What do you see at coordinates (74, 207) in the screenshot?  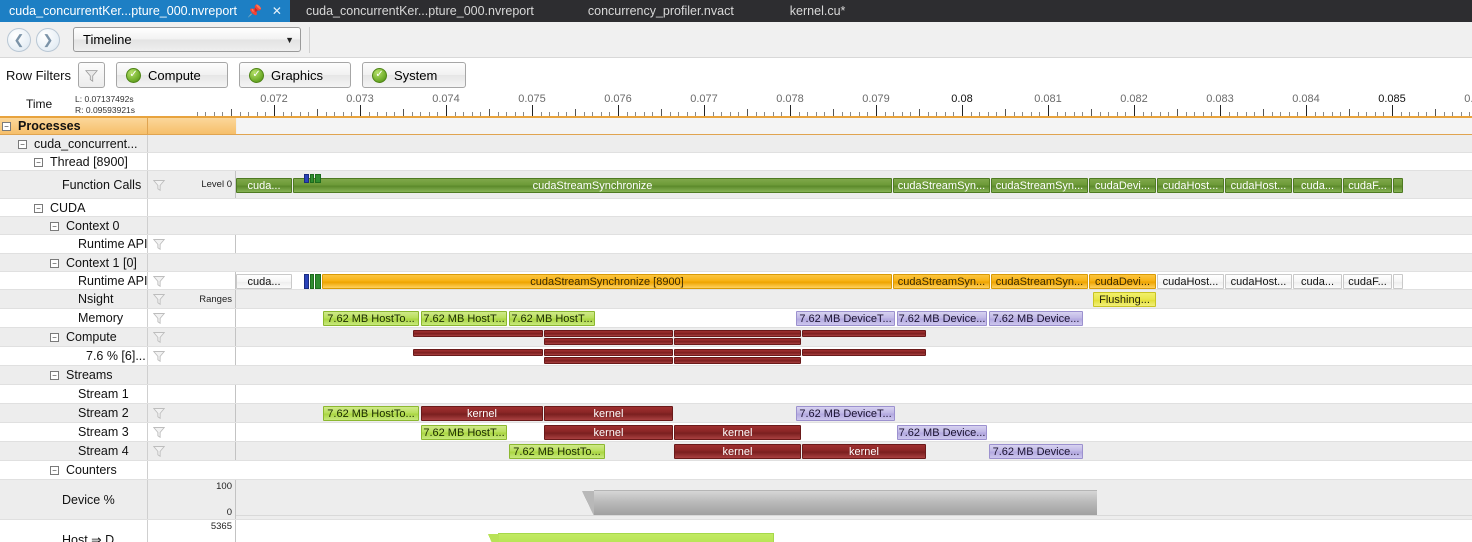 I see `tree-cell-cuda: − CUDA` at bounding box center [74, 207].